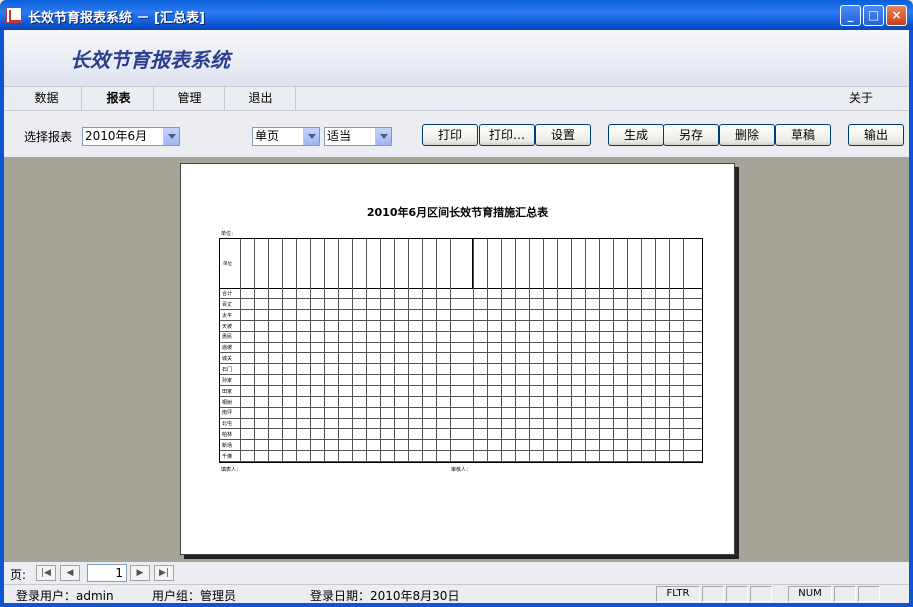 Image resolution: width=913 pixels, height=607 pixels. Describe the element at coordinates (119, 98) in the screenshot. I see `menu-report: 报表` at that location.